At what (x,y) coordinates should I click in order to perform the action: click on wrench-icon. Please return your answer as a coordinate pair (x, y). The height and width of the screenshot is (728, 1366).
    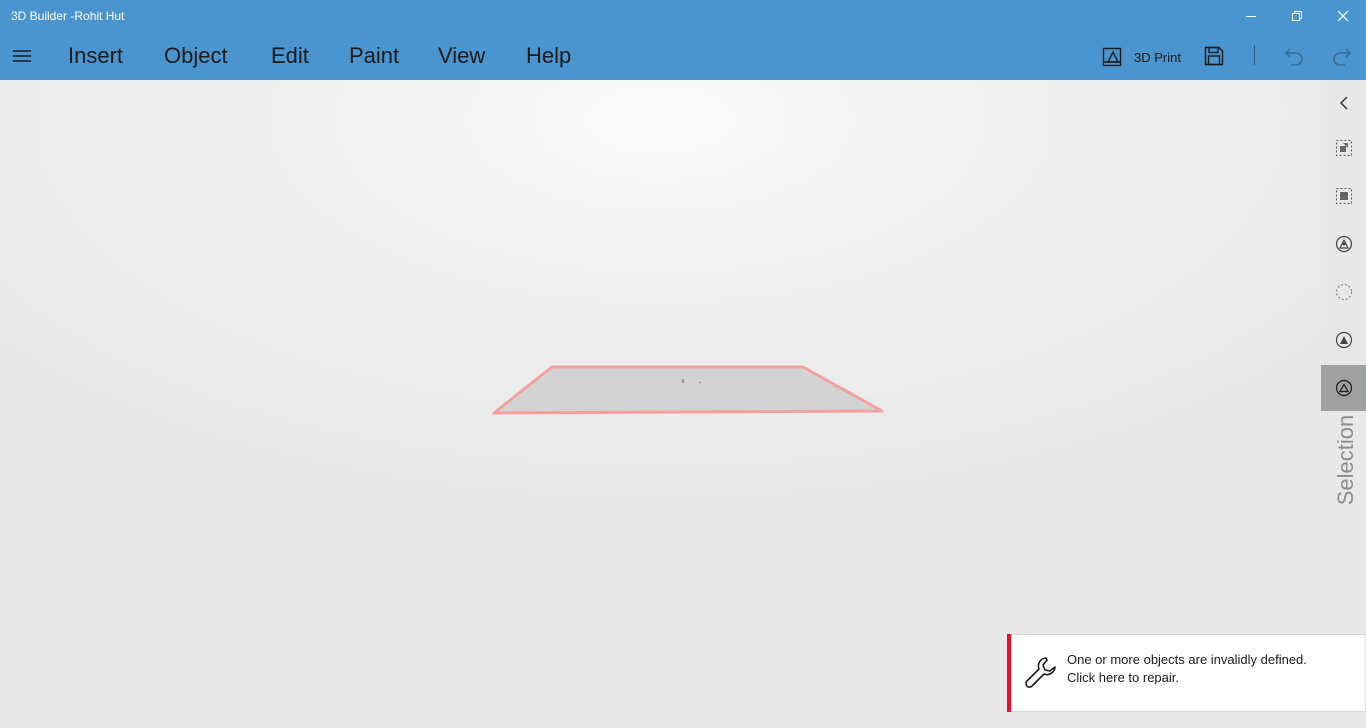
    Looking at the image, I should click on (1040, 672).